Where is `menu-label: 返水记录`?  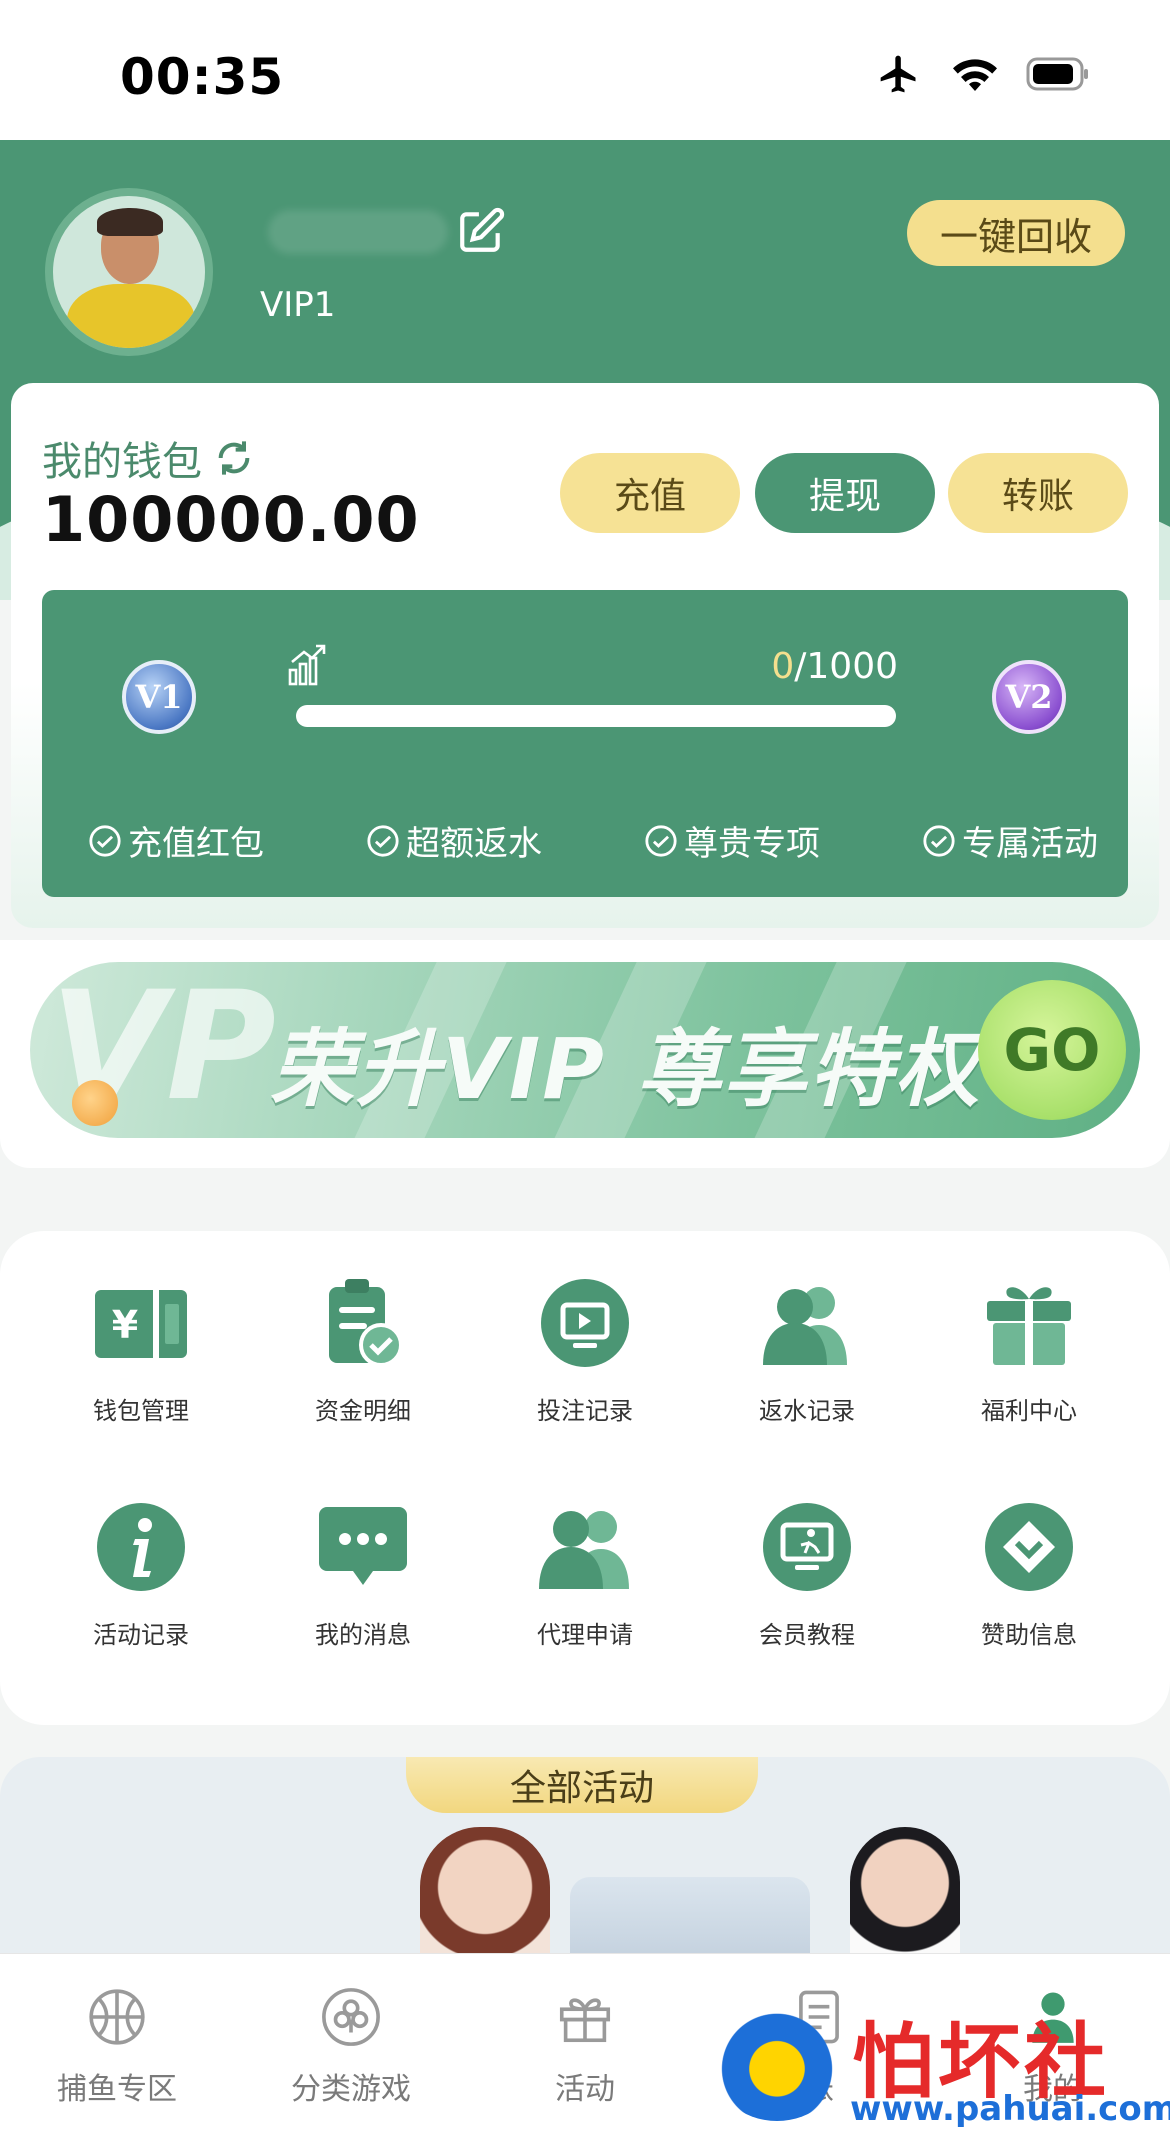
menu-label: 返水记录 is located at coordinates (807, 1411).